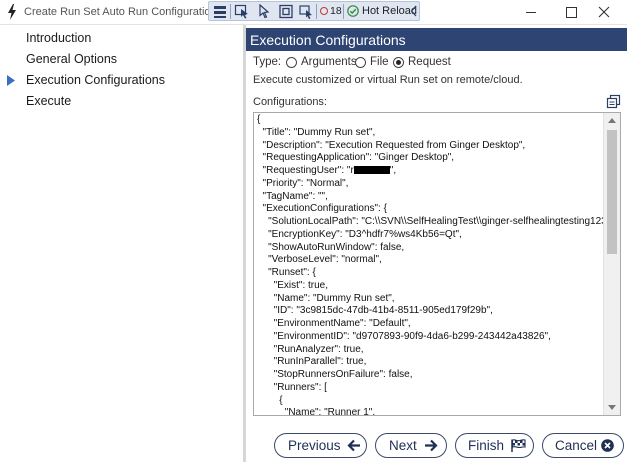 This screenshot has width=627, height=462. I want to click on code-line-text: "RequestingUser": "r, so click(305, 170).